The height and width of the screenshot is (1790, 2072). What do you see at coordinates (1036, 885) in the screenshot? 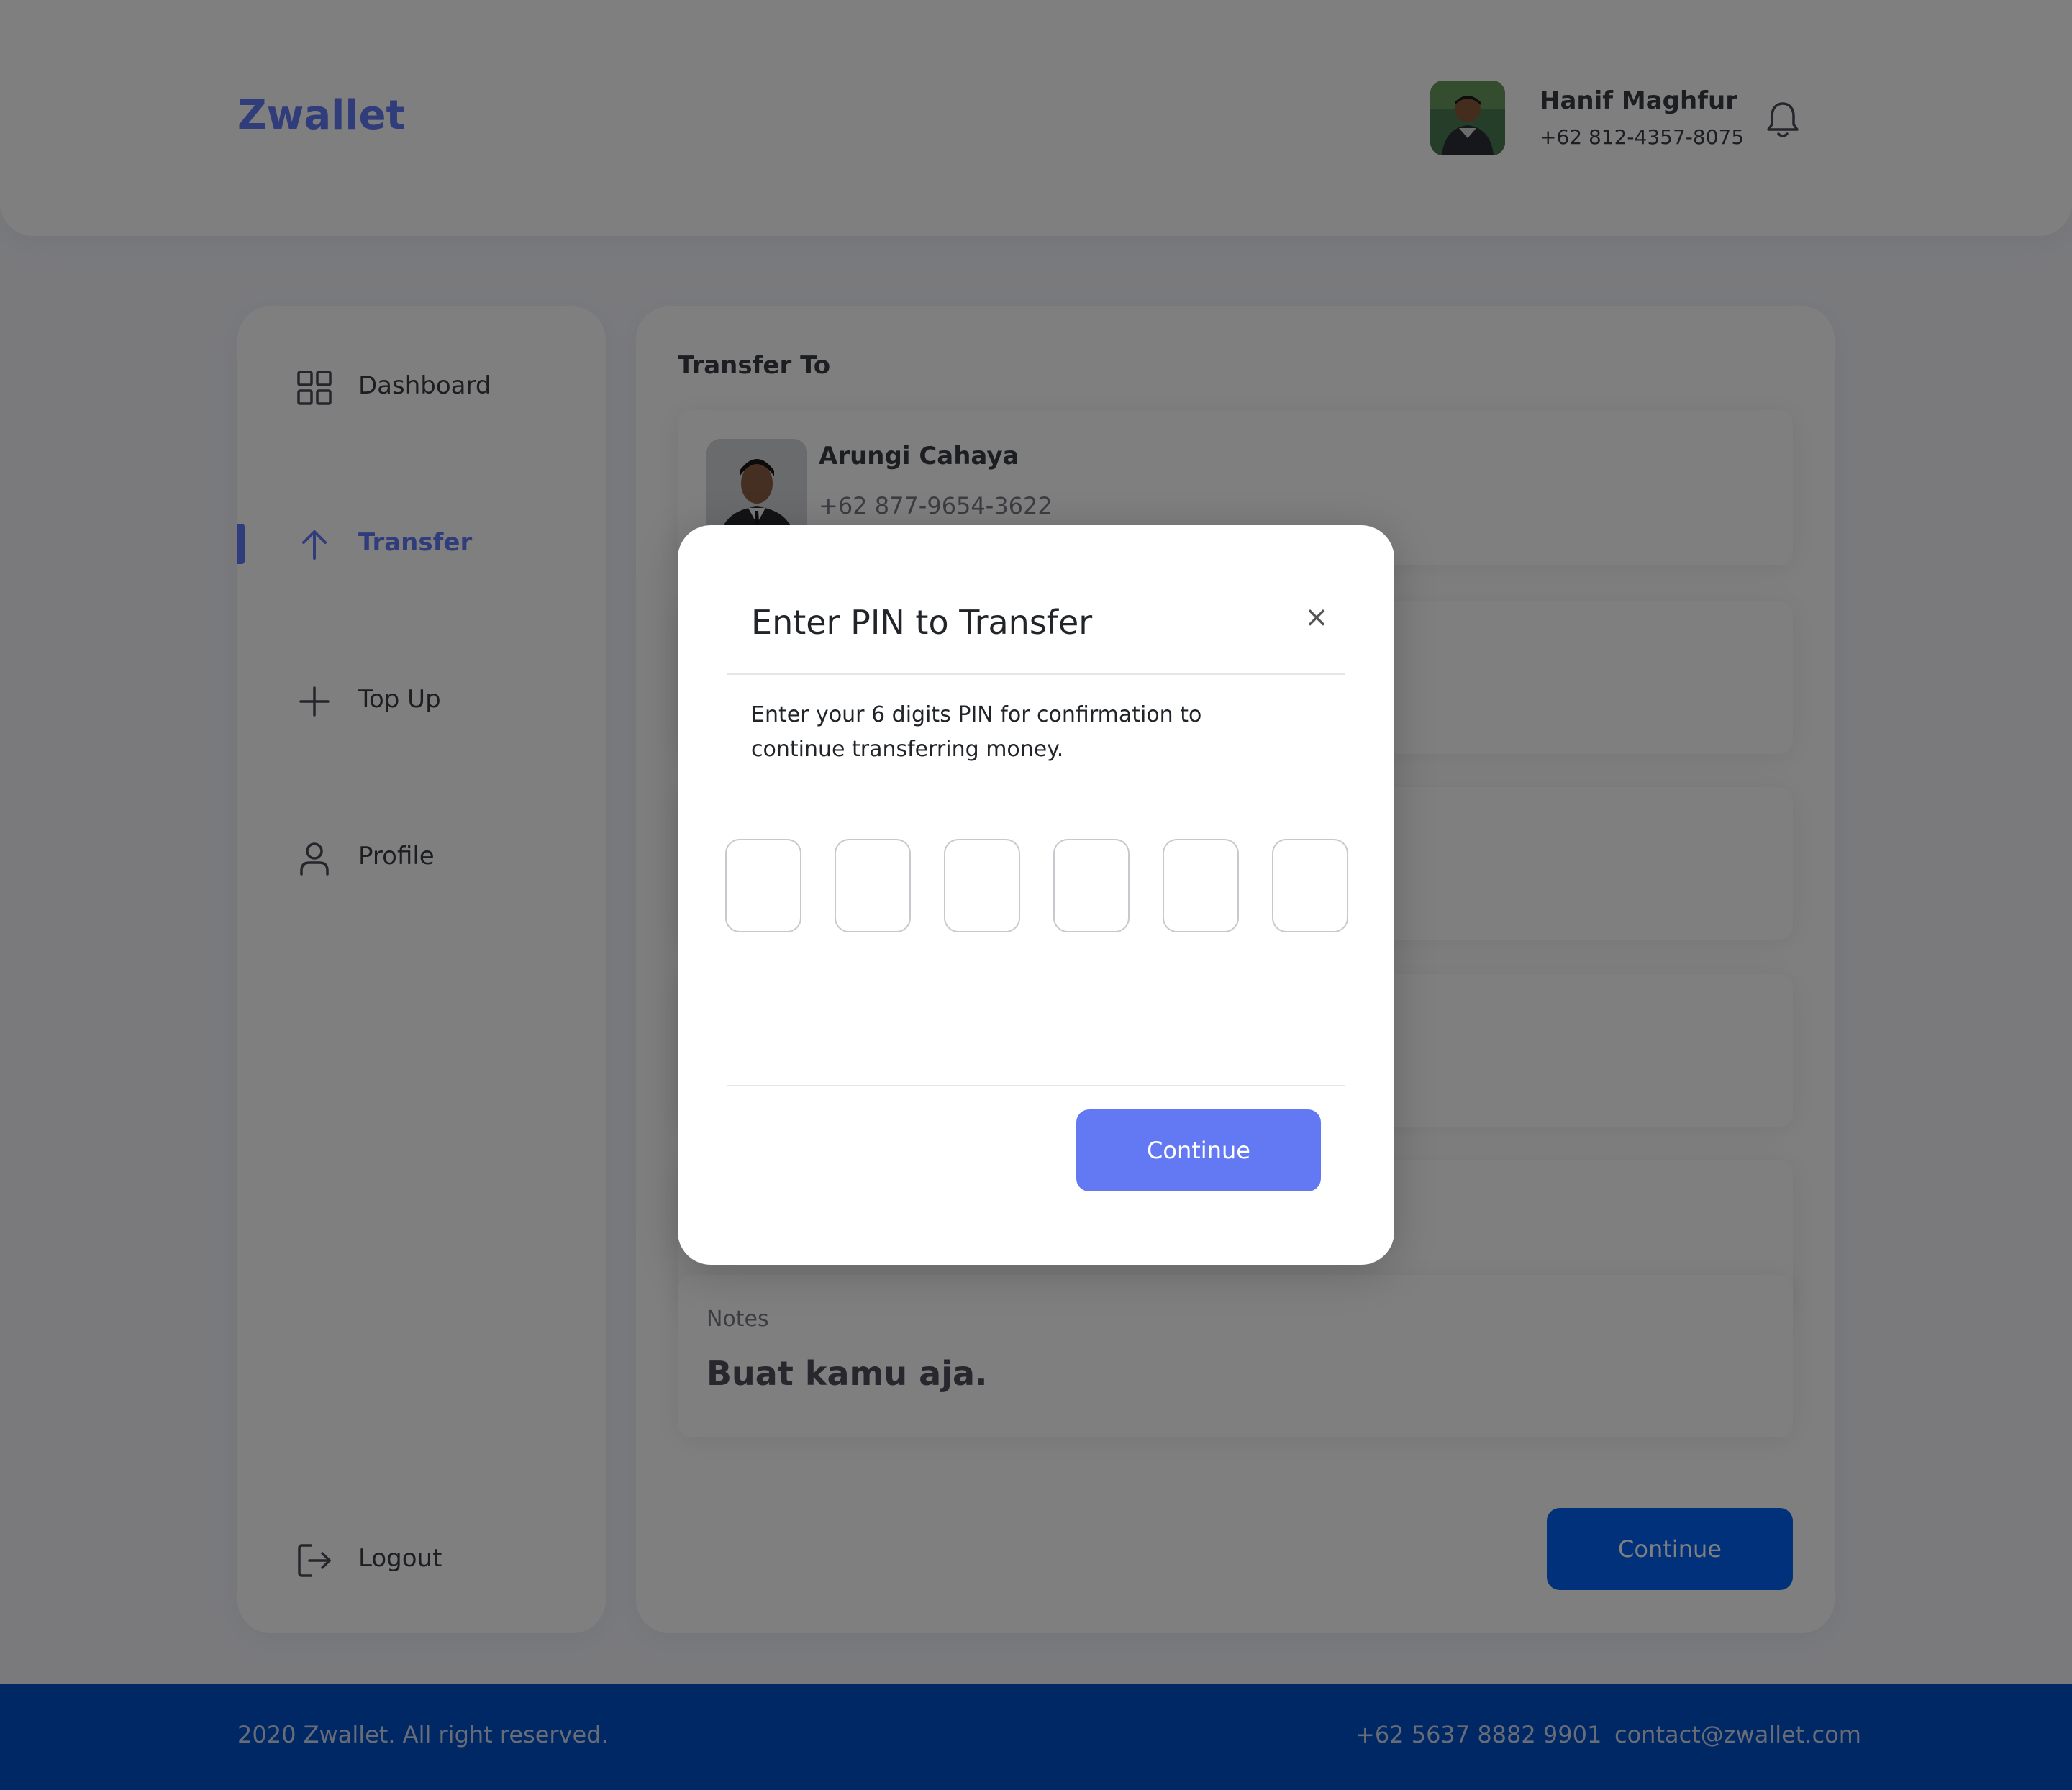
I see `pin-input-group` at bounding box center [1036, 885].